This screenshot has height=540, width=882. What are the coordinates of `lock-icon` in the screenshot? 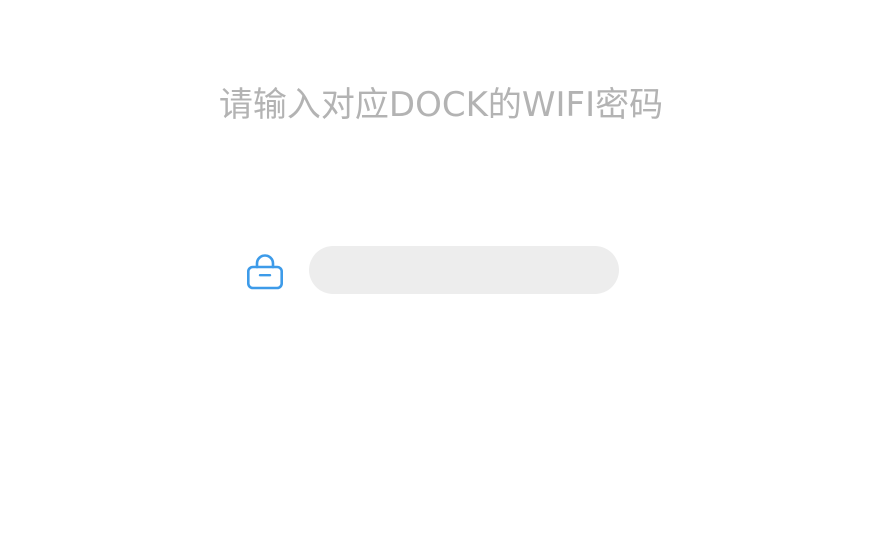 It's located at (265, 271).